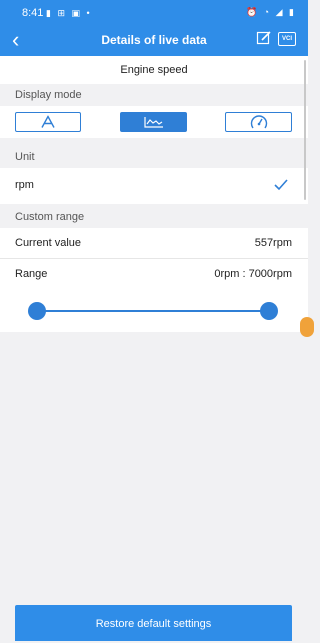 Image resolution: width=320 pixels, height=643 pixels. I want to click on custom-range-header: Custom range, so click(154, 217).